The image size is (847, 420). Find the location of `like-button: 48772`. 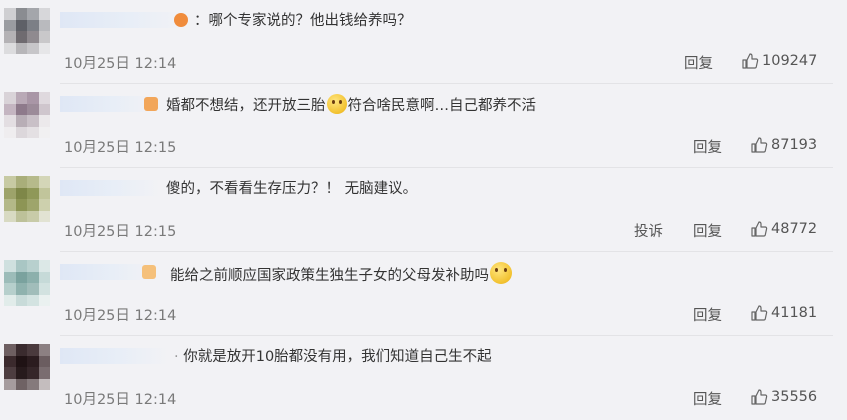

like-button: 48772 is located at coordinates (783, 229).